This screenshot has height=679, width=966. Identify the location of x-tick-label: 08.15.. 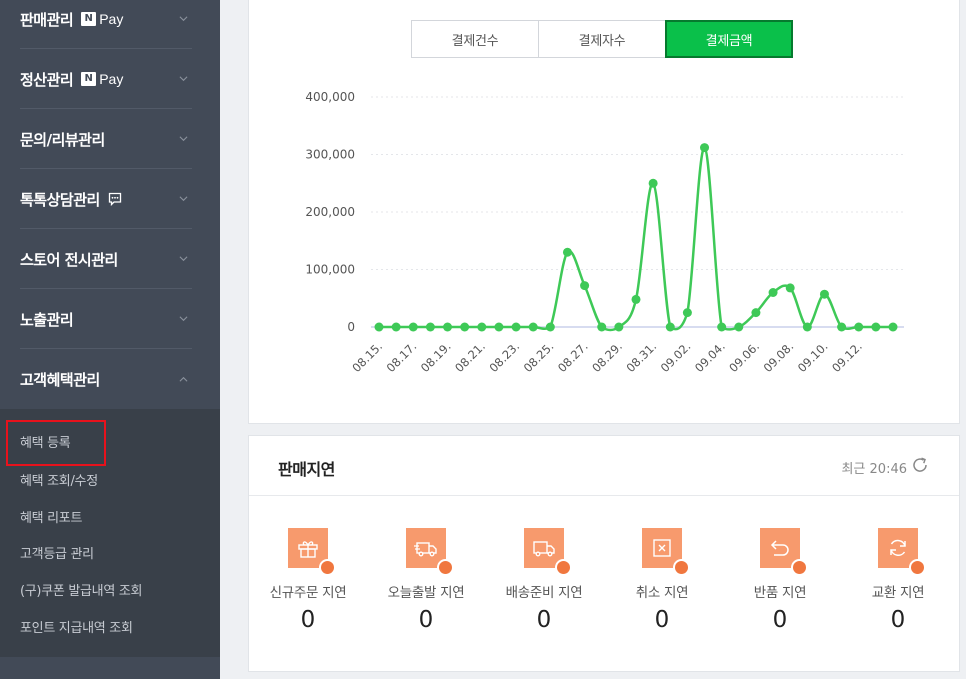
(367, 357).